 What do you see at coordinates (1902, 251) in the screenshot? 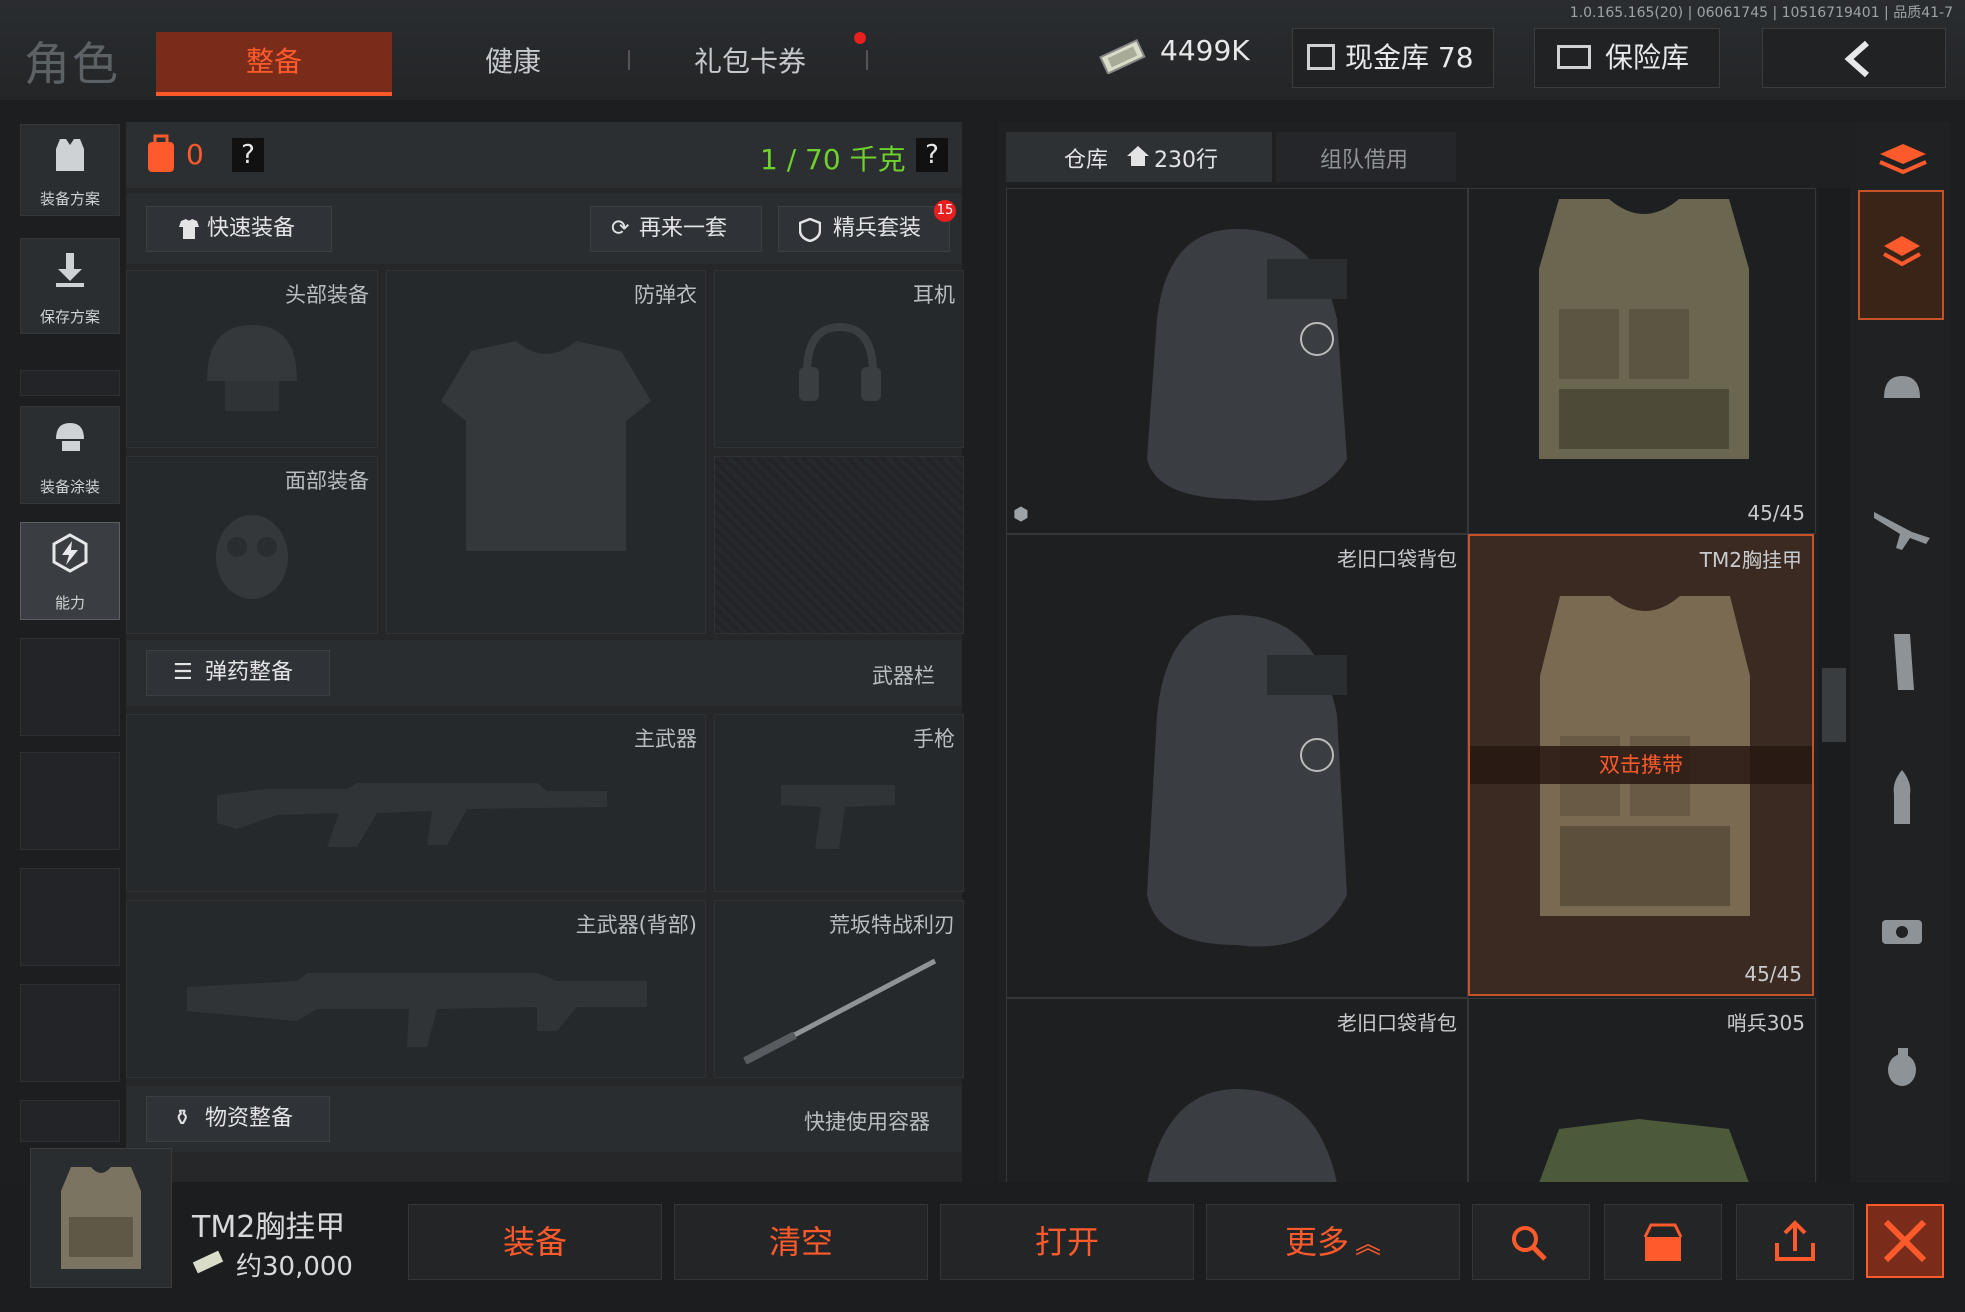
I see `stack-icon` at bounding box center [1902, 251].